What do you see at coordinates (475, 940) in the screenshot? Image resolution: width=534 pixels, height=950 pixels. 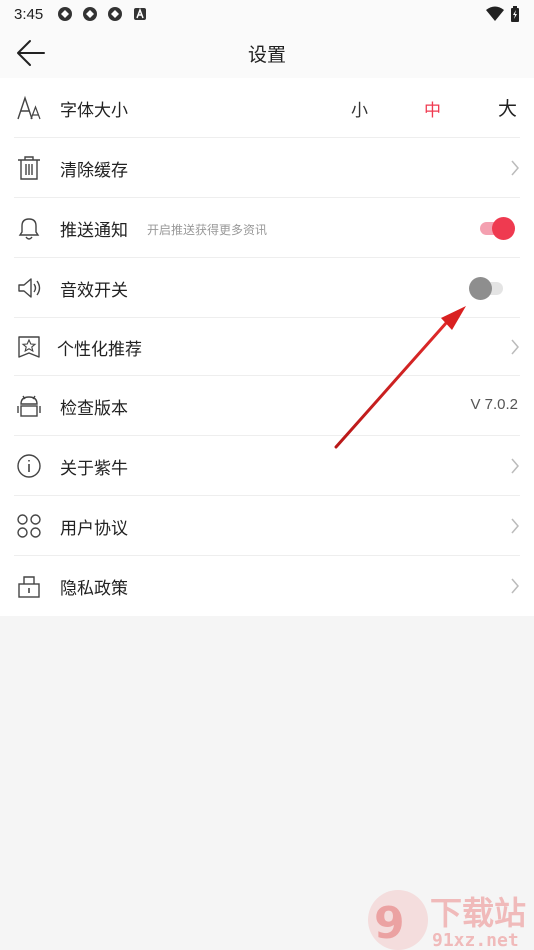 I see `watermark-site: 91xz.net` at bounding box center [475, 940].